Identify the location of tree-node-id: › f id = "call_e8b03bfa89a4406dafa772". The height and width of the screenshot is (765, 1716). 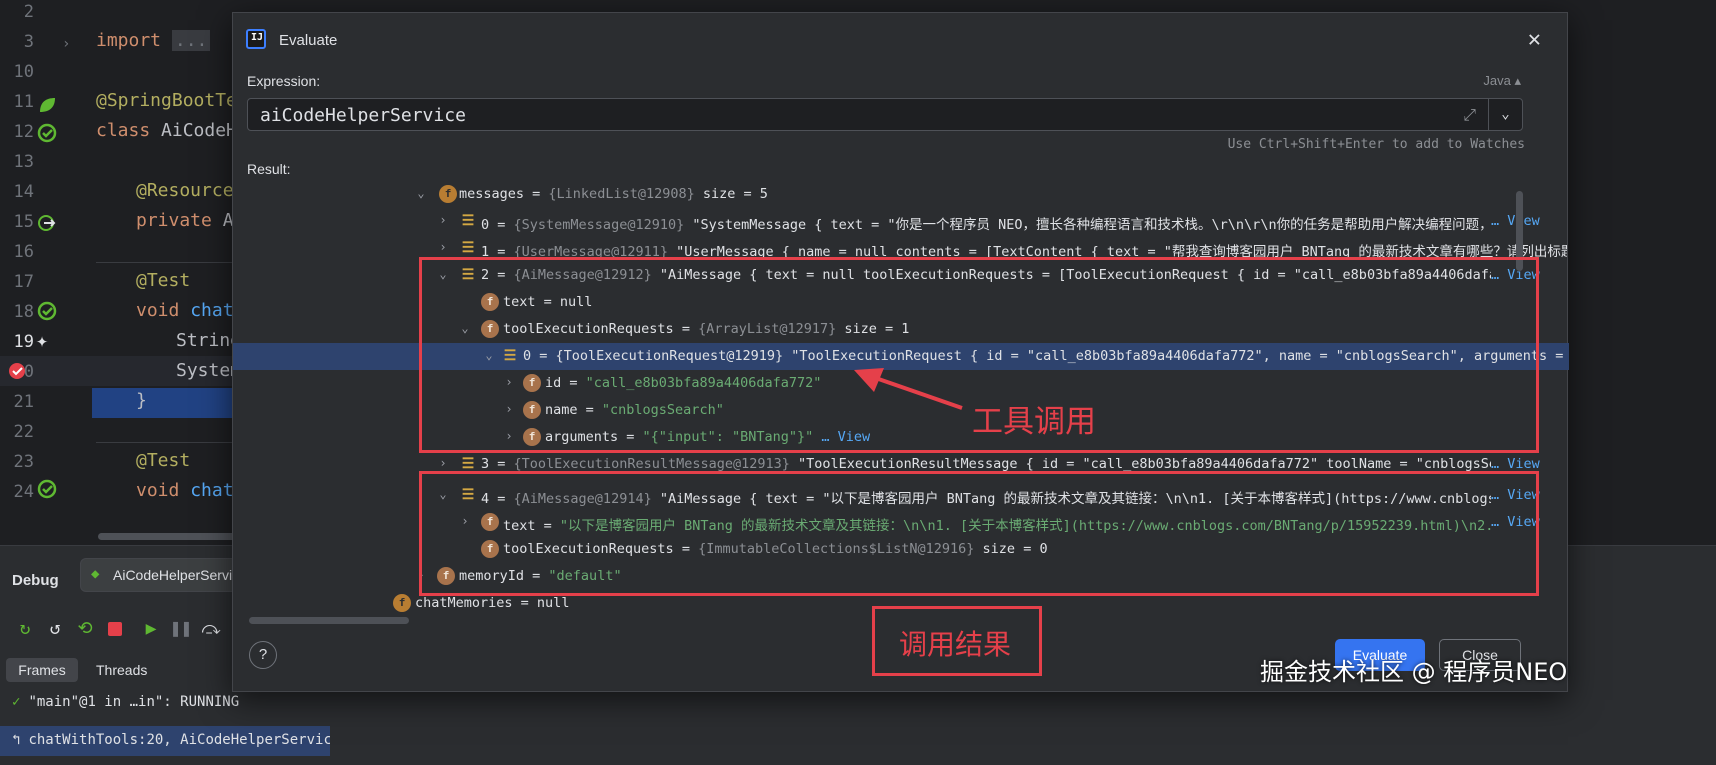
(901, 383).